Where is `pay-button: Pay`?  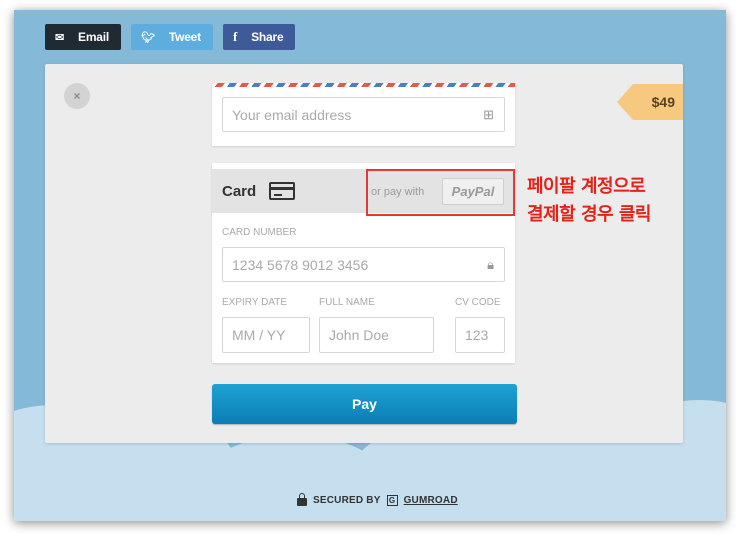
pay-button: Pay is located at coordinates (364, 404).